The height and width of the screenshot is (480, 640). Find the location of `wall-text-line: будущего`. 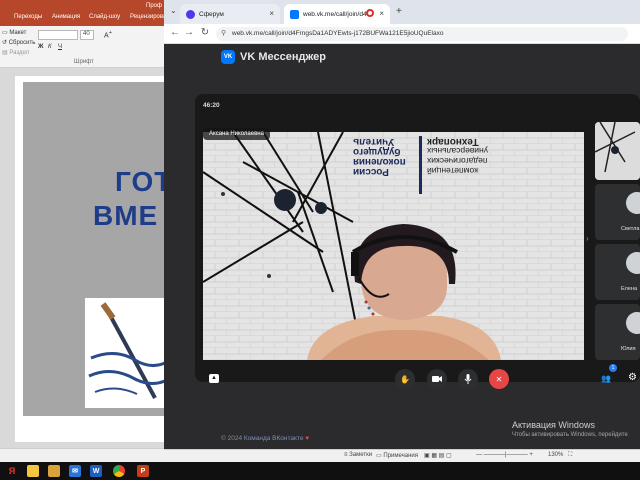

wall-text-line: будущего is located at coordinates (377, 151).